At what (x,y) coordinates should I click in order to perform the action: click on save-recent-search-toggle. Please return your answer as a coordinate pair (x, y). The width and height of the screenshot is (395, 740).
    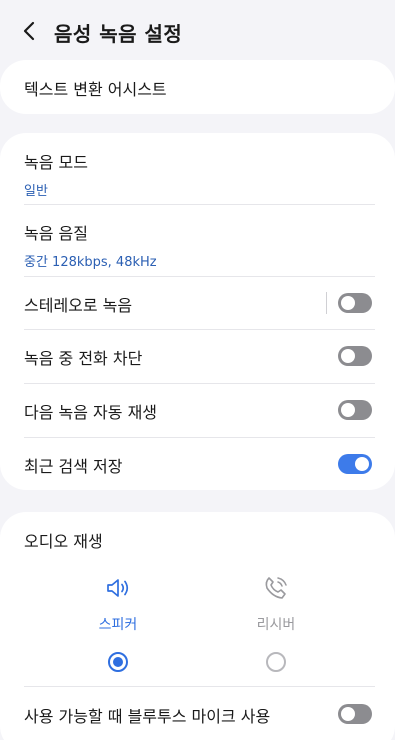
    Looking at the image, I should click on (355, 464).